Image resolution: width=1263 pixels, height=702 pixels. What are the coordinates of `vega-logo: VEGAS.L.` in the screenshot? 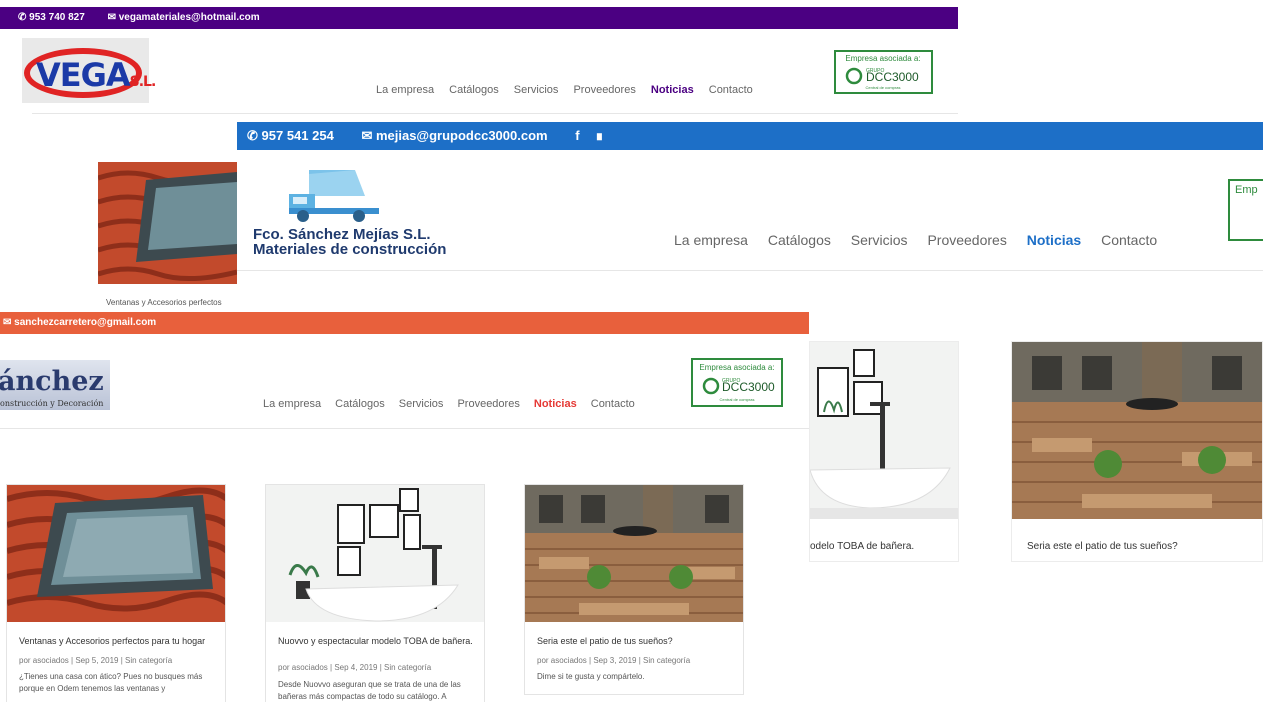 It's located at (89, 70).